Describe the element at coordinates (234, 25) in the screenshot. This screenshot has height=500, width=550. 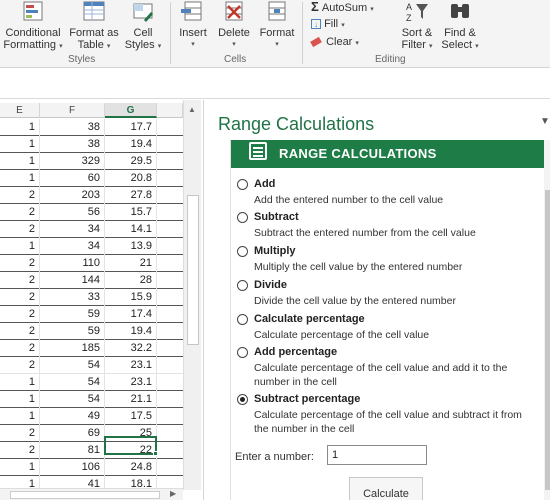
I see `delete-button: Delete ▾` at that location.